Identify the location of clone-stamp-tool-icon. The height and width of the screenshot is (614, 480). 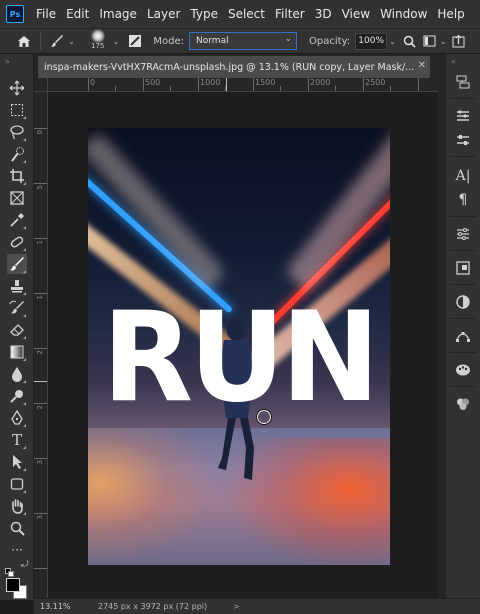
(17, 286).